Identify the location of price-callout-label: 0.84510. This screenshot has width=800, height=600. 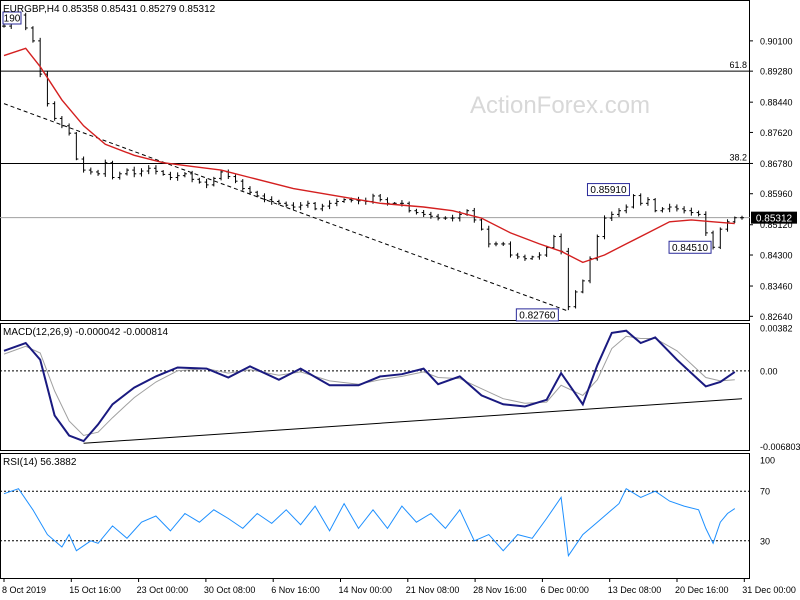
(690, 248).